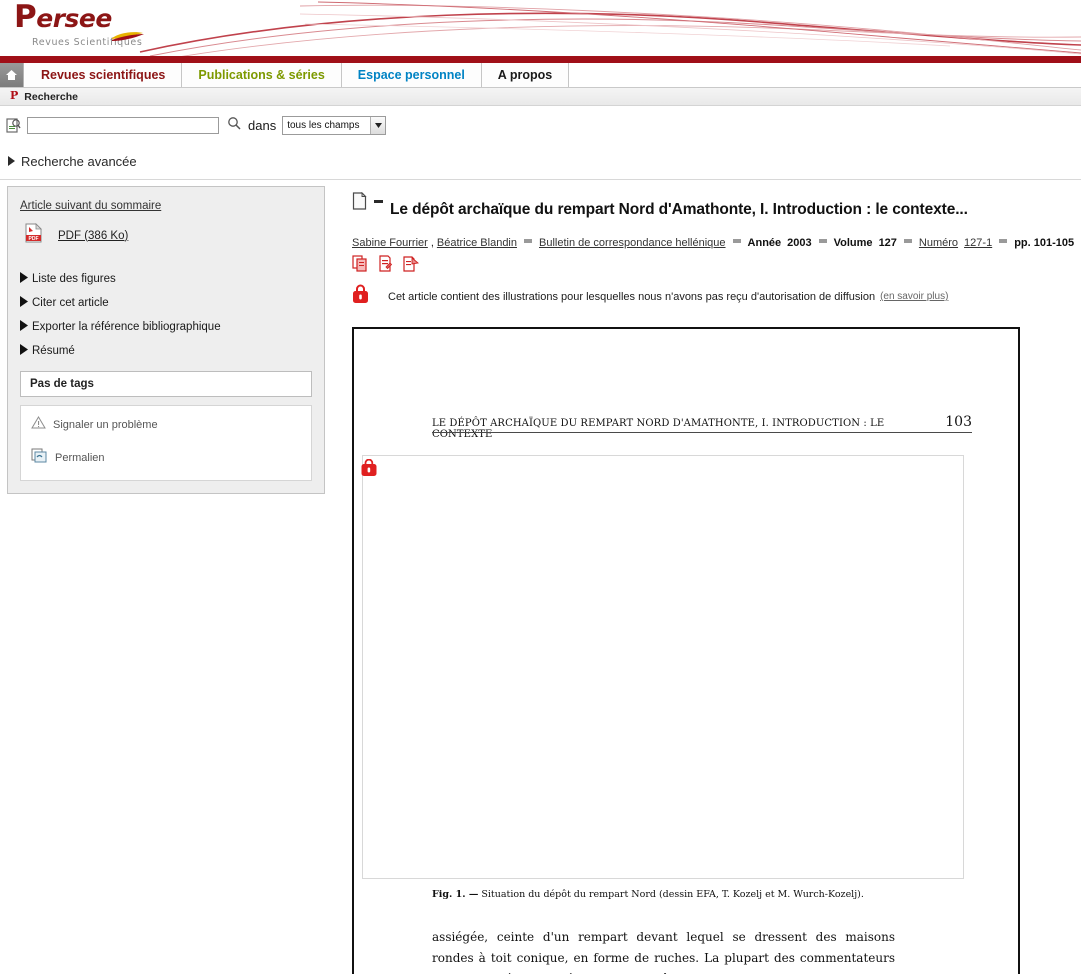 The width and height of the screenshot is (1081, 974). What do you see at coordinates (53, 351) in the screenshot?
I see `sidebar-item-label: Résumé` at bounding box center [53, 351].